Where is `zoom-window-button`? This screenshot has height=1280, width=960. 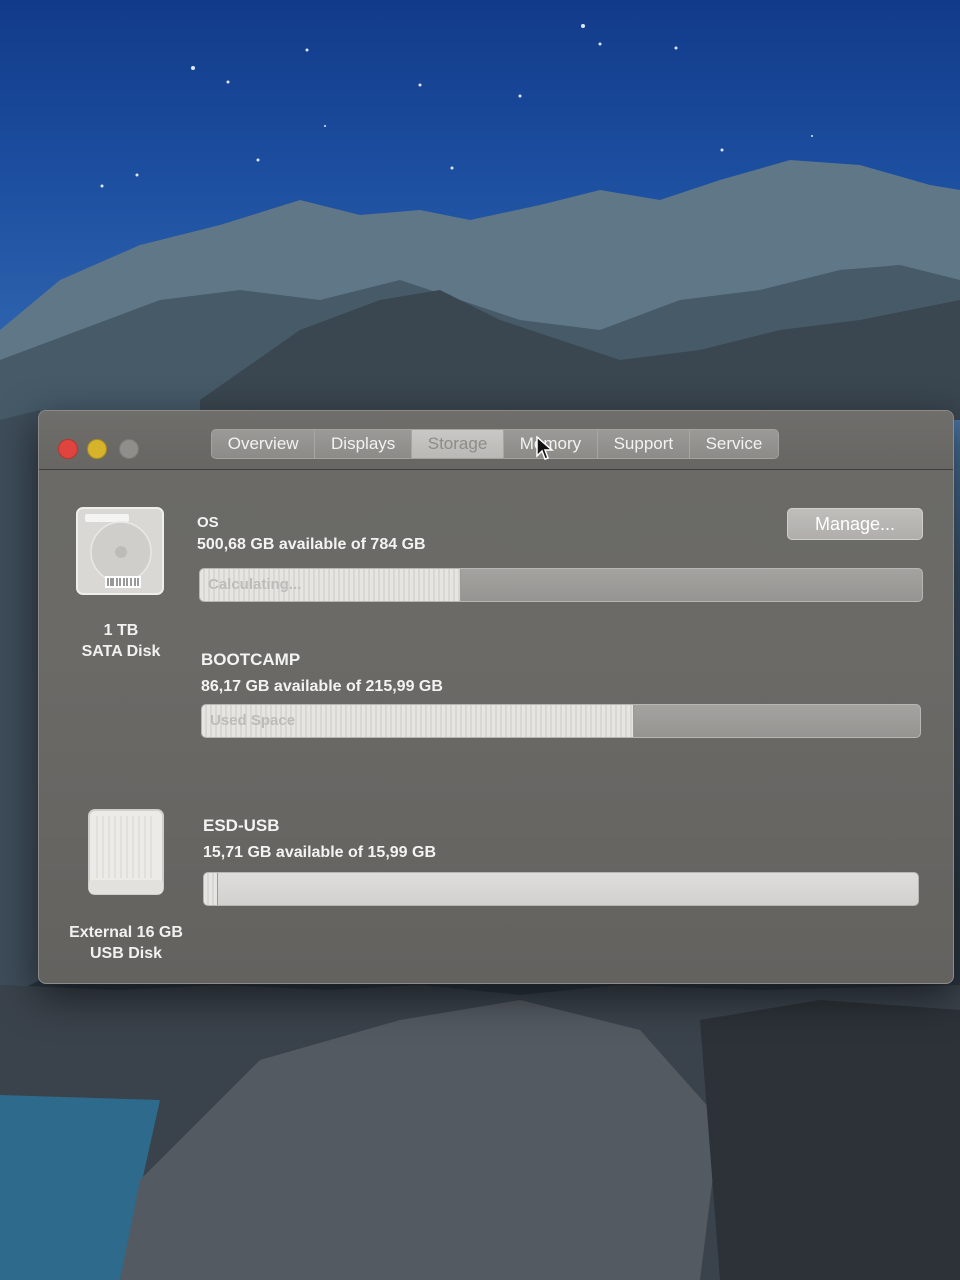 zoom-window-button is located at coordinates (129, 449).